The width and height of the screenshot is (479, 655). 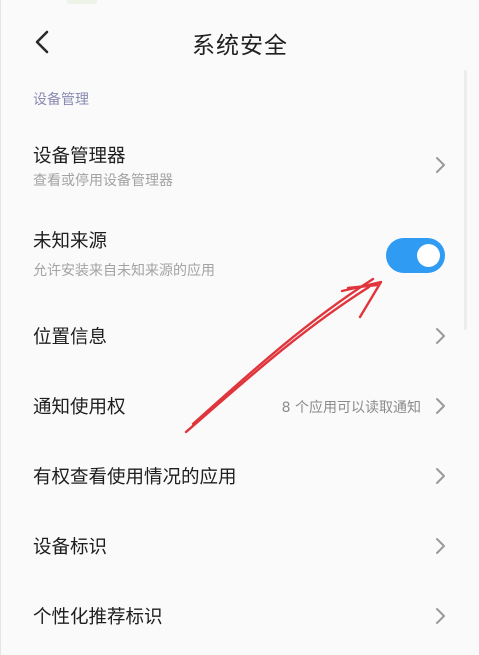 What do you see at coordinates (135, 477) in the screenshot?
I see `row-label: 有权查看使用情况的应用` at bounding box center [135, 477].